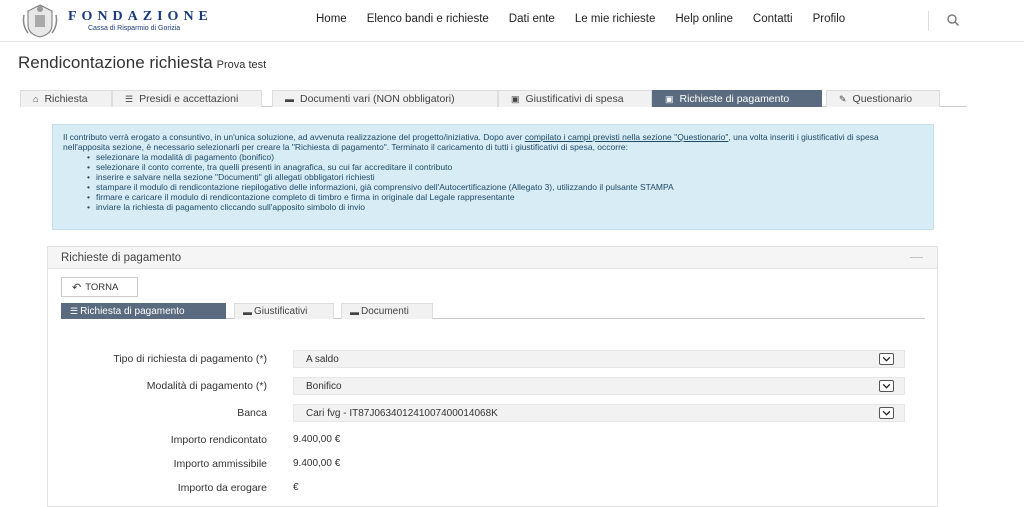  What do you see at coordinates (241, 65) in the screenshot?
I see `page-subtitle: Prova test` at bounding box center [241, 65].